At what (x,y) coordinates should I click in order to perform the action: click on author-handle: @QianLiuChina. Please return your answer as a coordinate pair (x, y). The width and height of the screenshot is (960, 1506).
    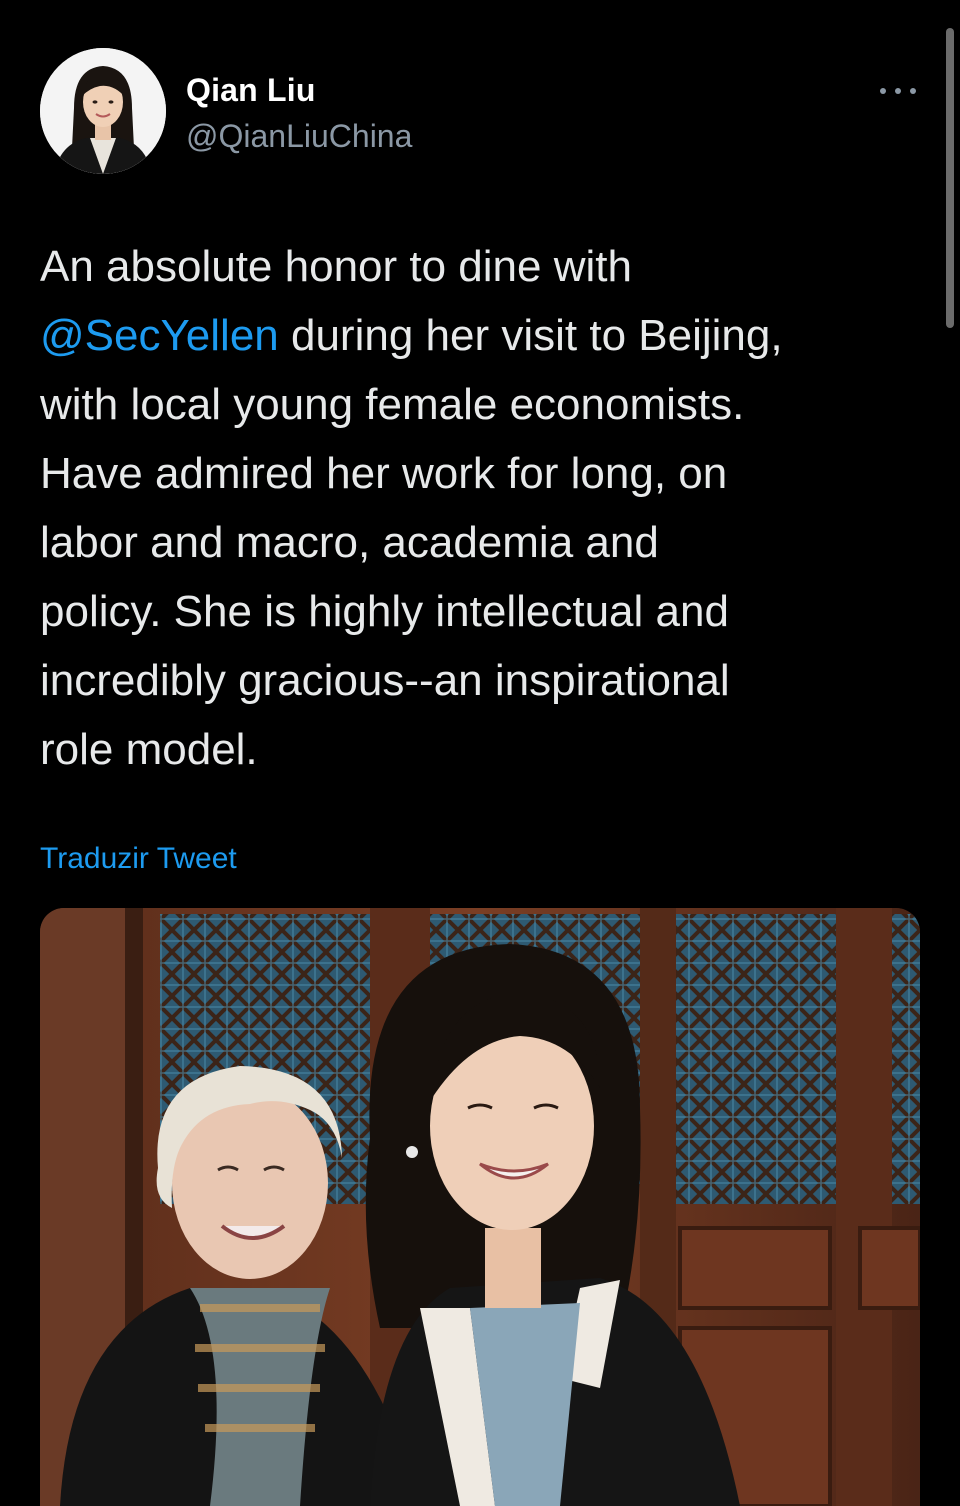
    Looking at the image, I should click on (299, 136).